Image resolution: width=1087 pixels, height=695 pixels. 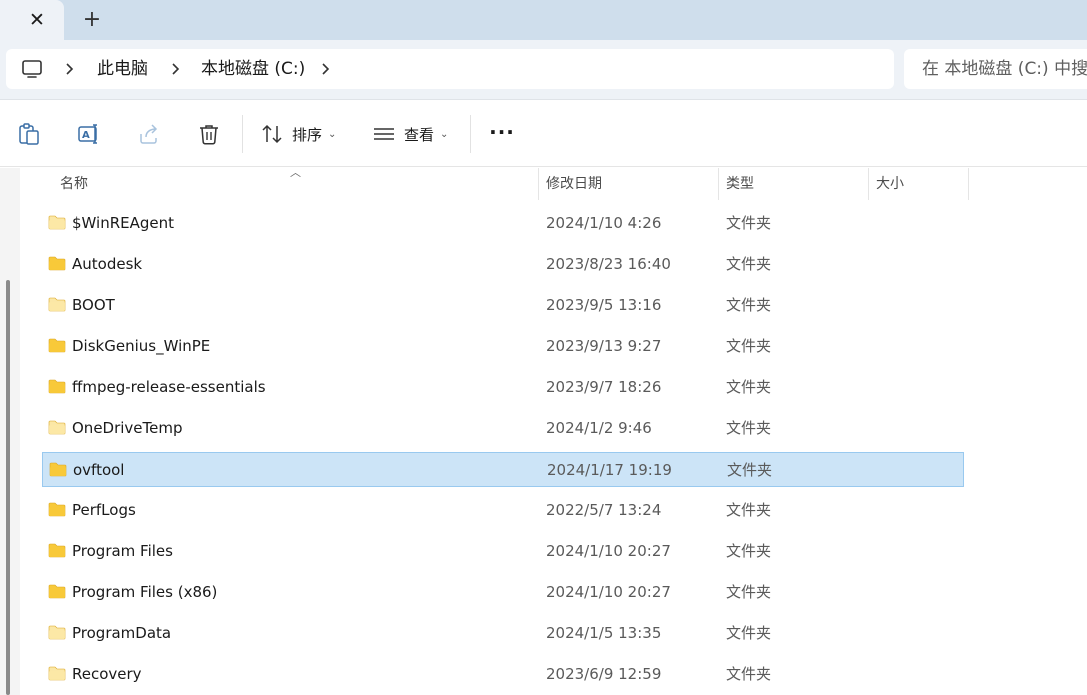 What do you see at coordinates (307, 134) in the screenshot?
I see `sort-label: 排序` at bounding box center [307, 134].